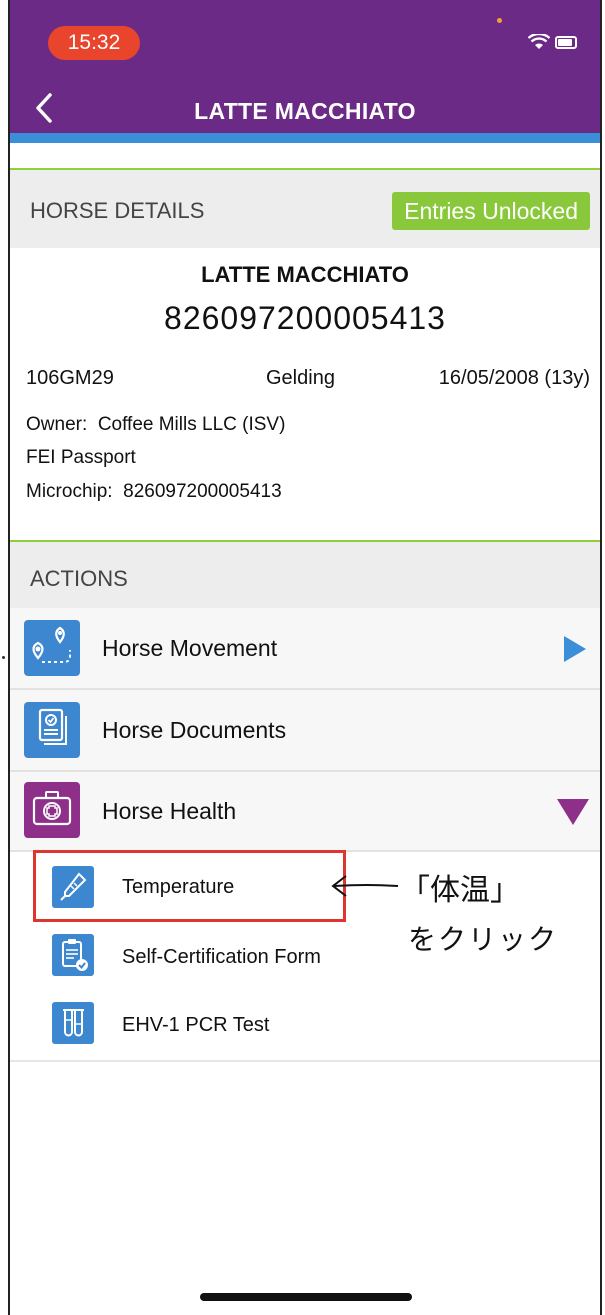 The image size is (605, 1315). I want to click on action-label: Horse Health, so click(169, 811).